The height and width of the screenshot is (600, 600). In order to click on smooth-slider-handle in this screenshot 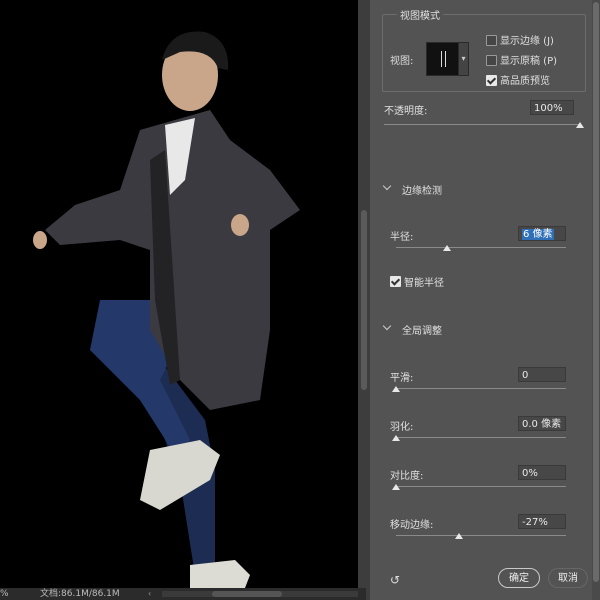, I will do `click(396, 389)`.